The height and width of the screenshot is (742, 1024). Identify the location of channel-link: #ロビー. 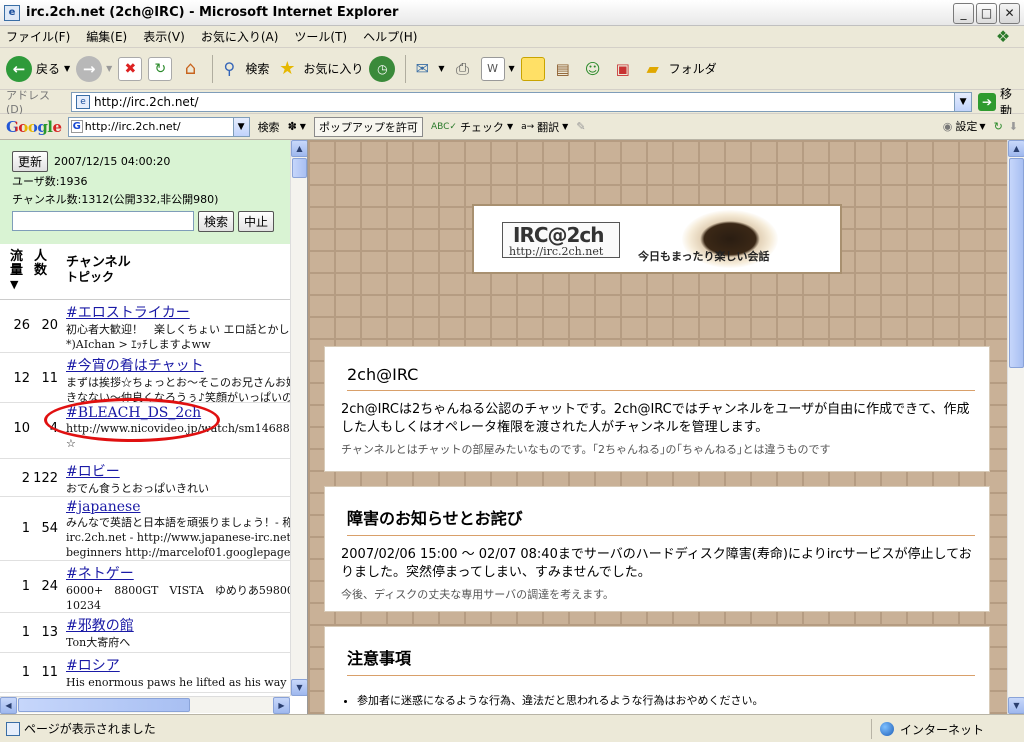
(178, 471).